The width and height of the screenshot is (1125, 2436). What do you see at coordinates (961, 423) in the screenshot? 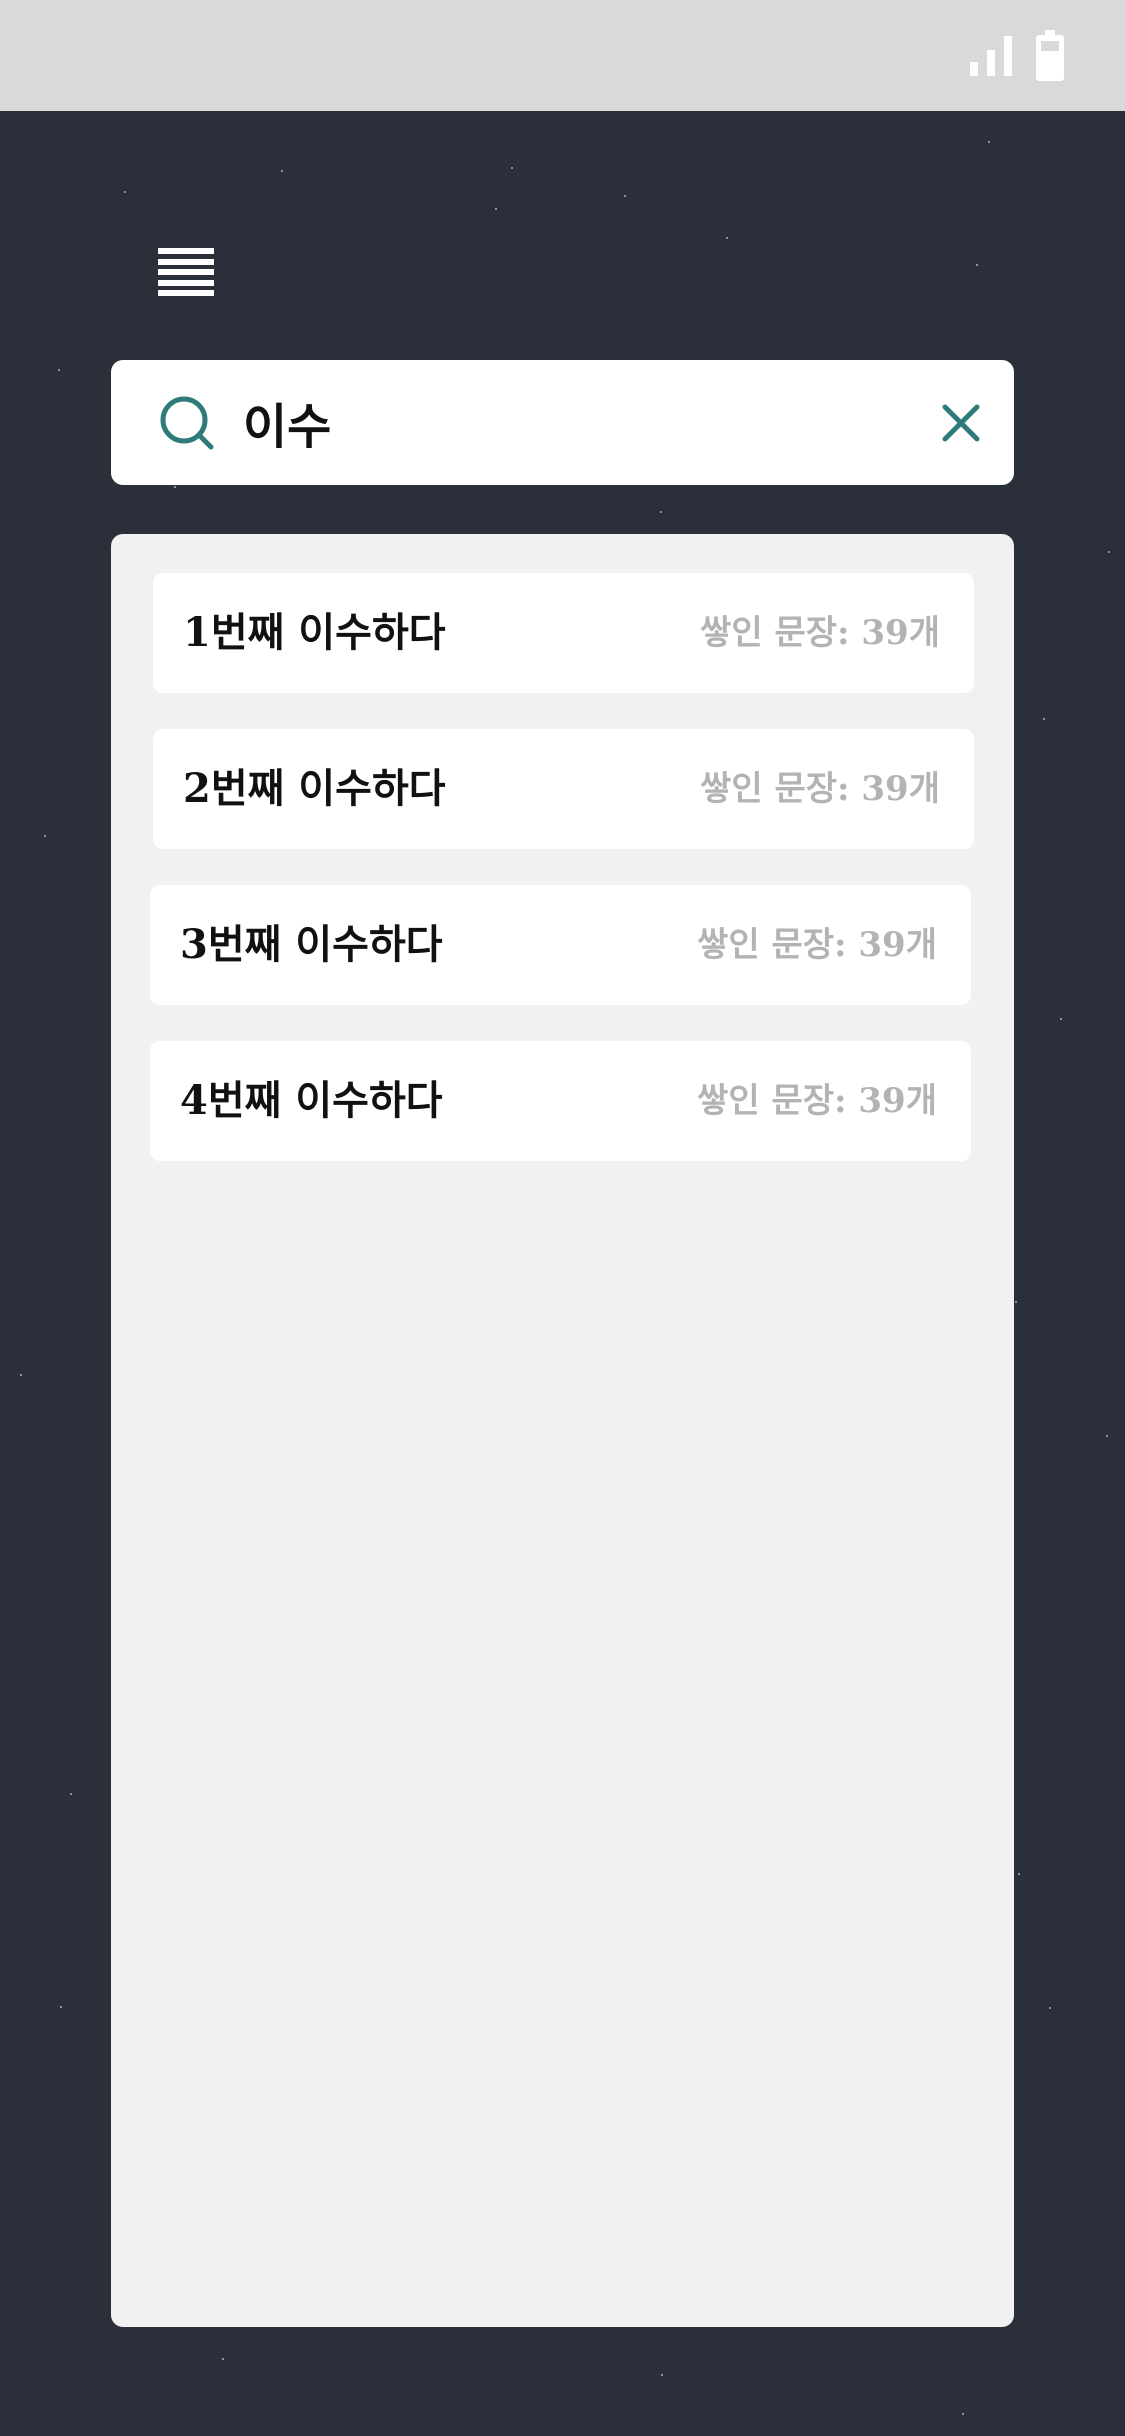
I see `close-icon` at bounding box center [961, 423].